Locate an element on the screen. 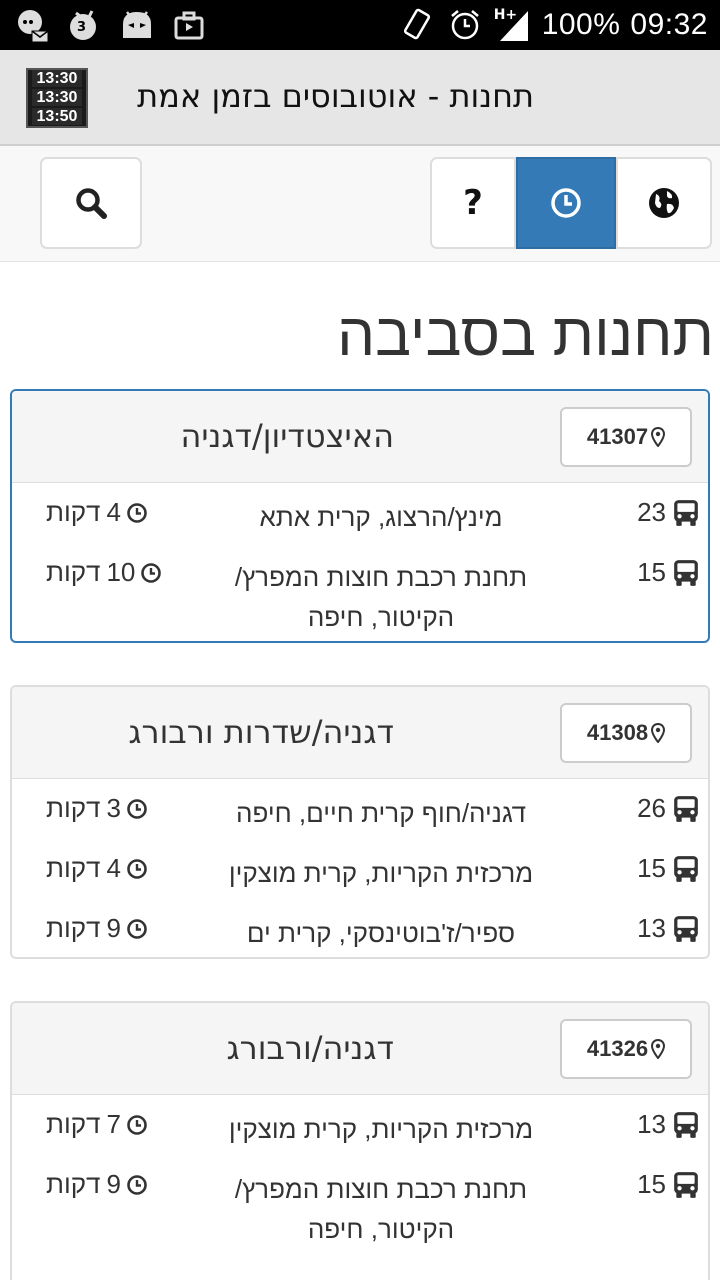 The image size is (720, 1280). arrival-row: 13 ספיר/ז'בוטינסקי, קרית ים דקות 9 is located at coordinates (360, 928).